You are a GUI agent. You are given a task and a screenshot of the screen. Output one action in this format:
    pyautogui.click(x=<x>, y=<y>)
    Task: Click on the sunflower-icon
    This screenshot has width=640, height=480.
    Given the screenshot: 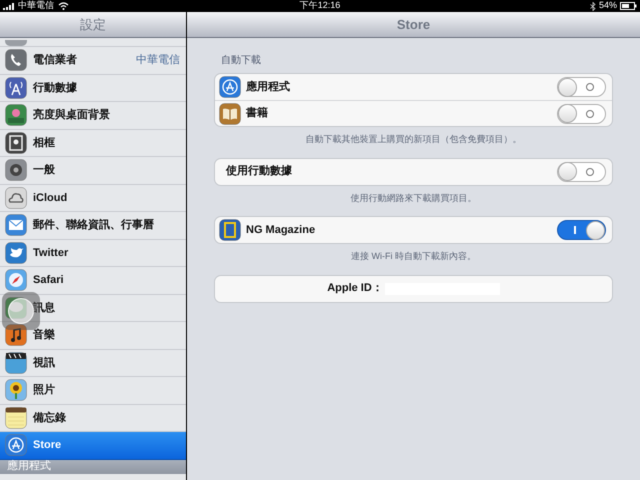 What is the action you would take?
    pyautogui.click(x=16, y=390)
    